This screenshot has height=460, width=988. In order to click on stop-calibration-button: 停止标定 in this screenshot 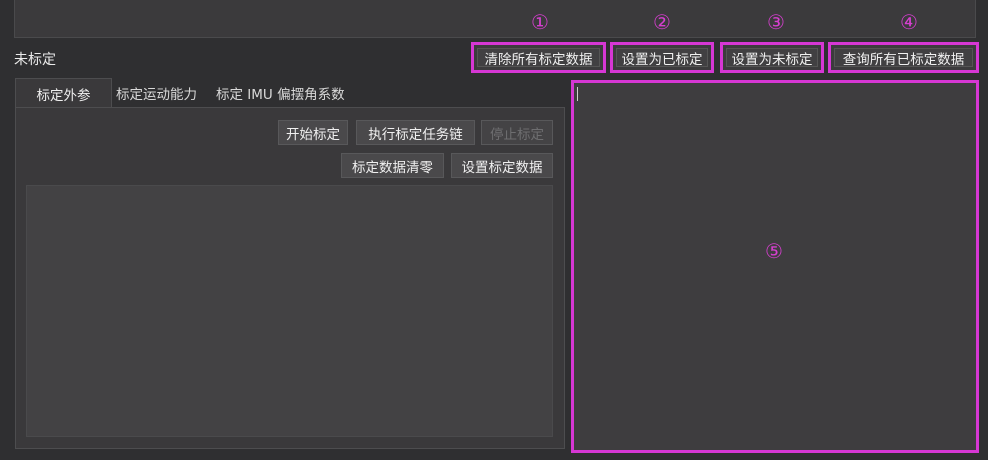, I will do `click(517, 132)`.